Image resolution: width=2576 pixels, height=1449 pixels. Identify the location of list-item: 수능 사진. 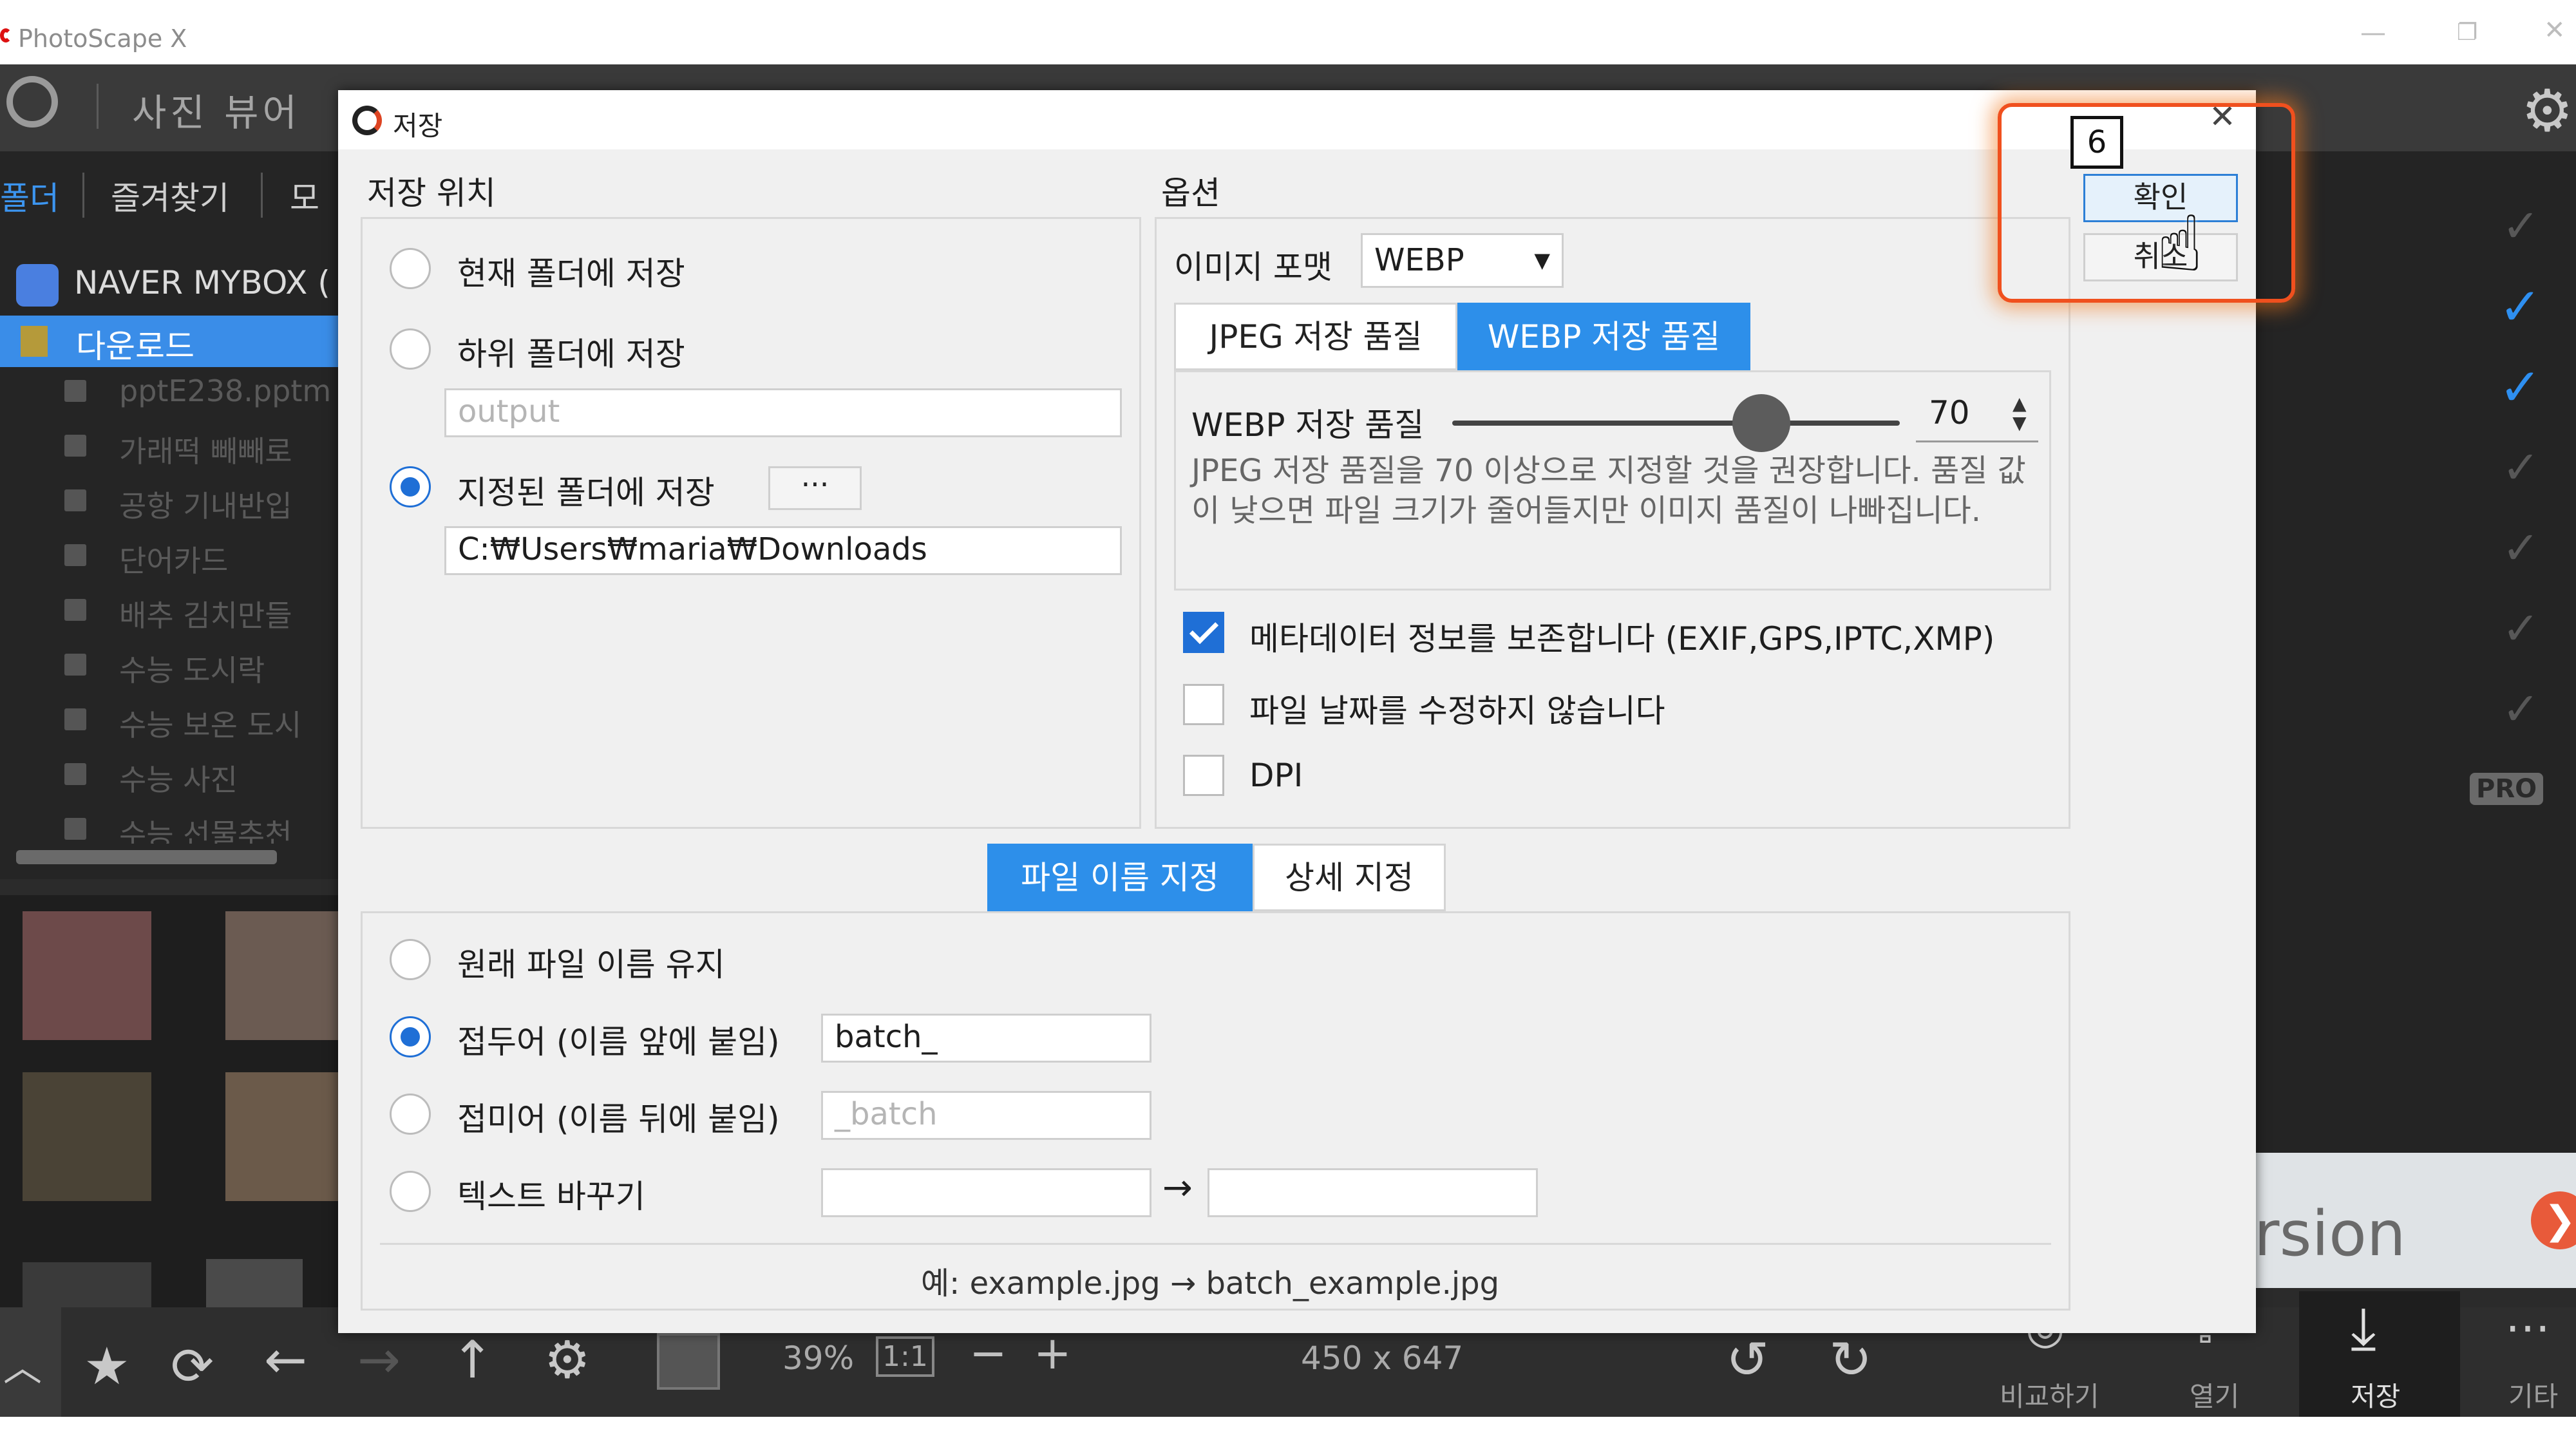
(178, 778).